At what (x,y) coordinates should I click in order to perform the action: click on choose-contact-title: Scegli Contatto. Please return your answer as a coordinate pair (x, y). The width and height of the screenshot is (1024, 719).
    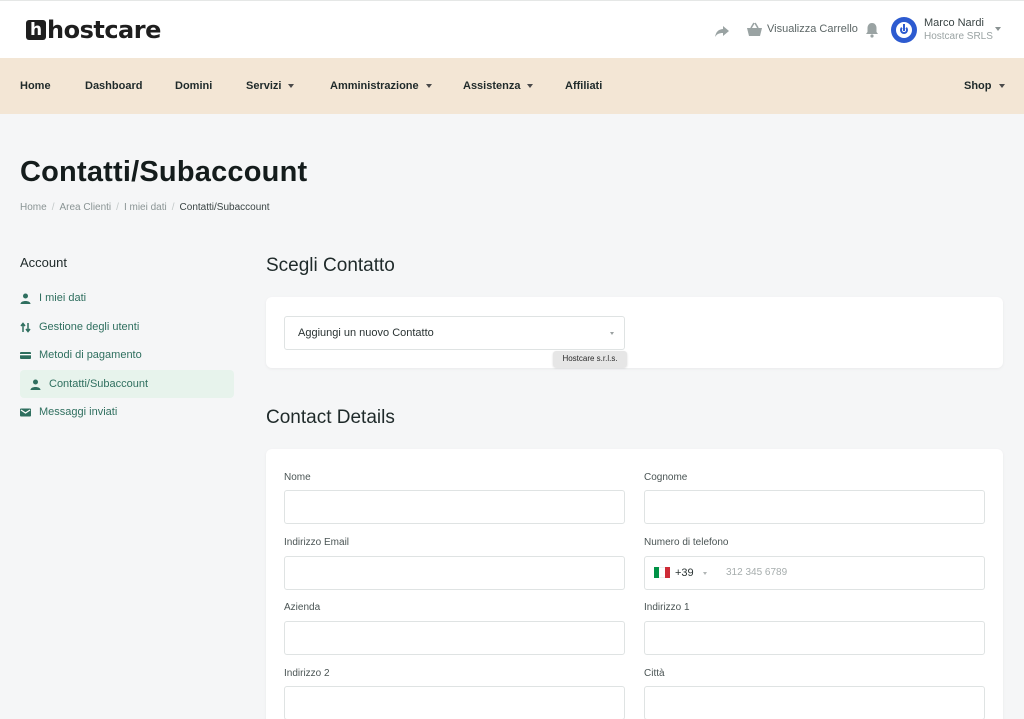
    Looking at the image, I should click on (330, 265).